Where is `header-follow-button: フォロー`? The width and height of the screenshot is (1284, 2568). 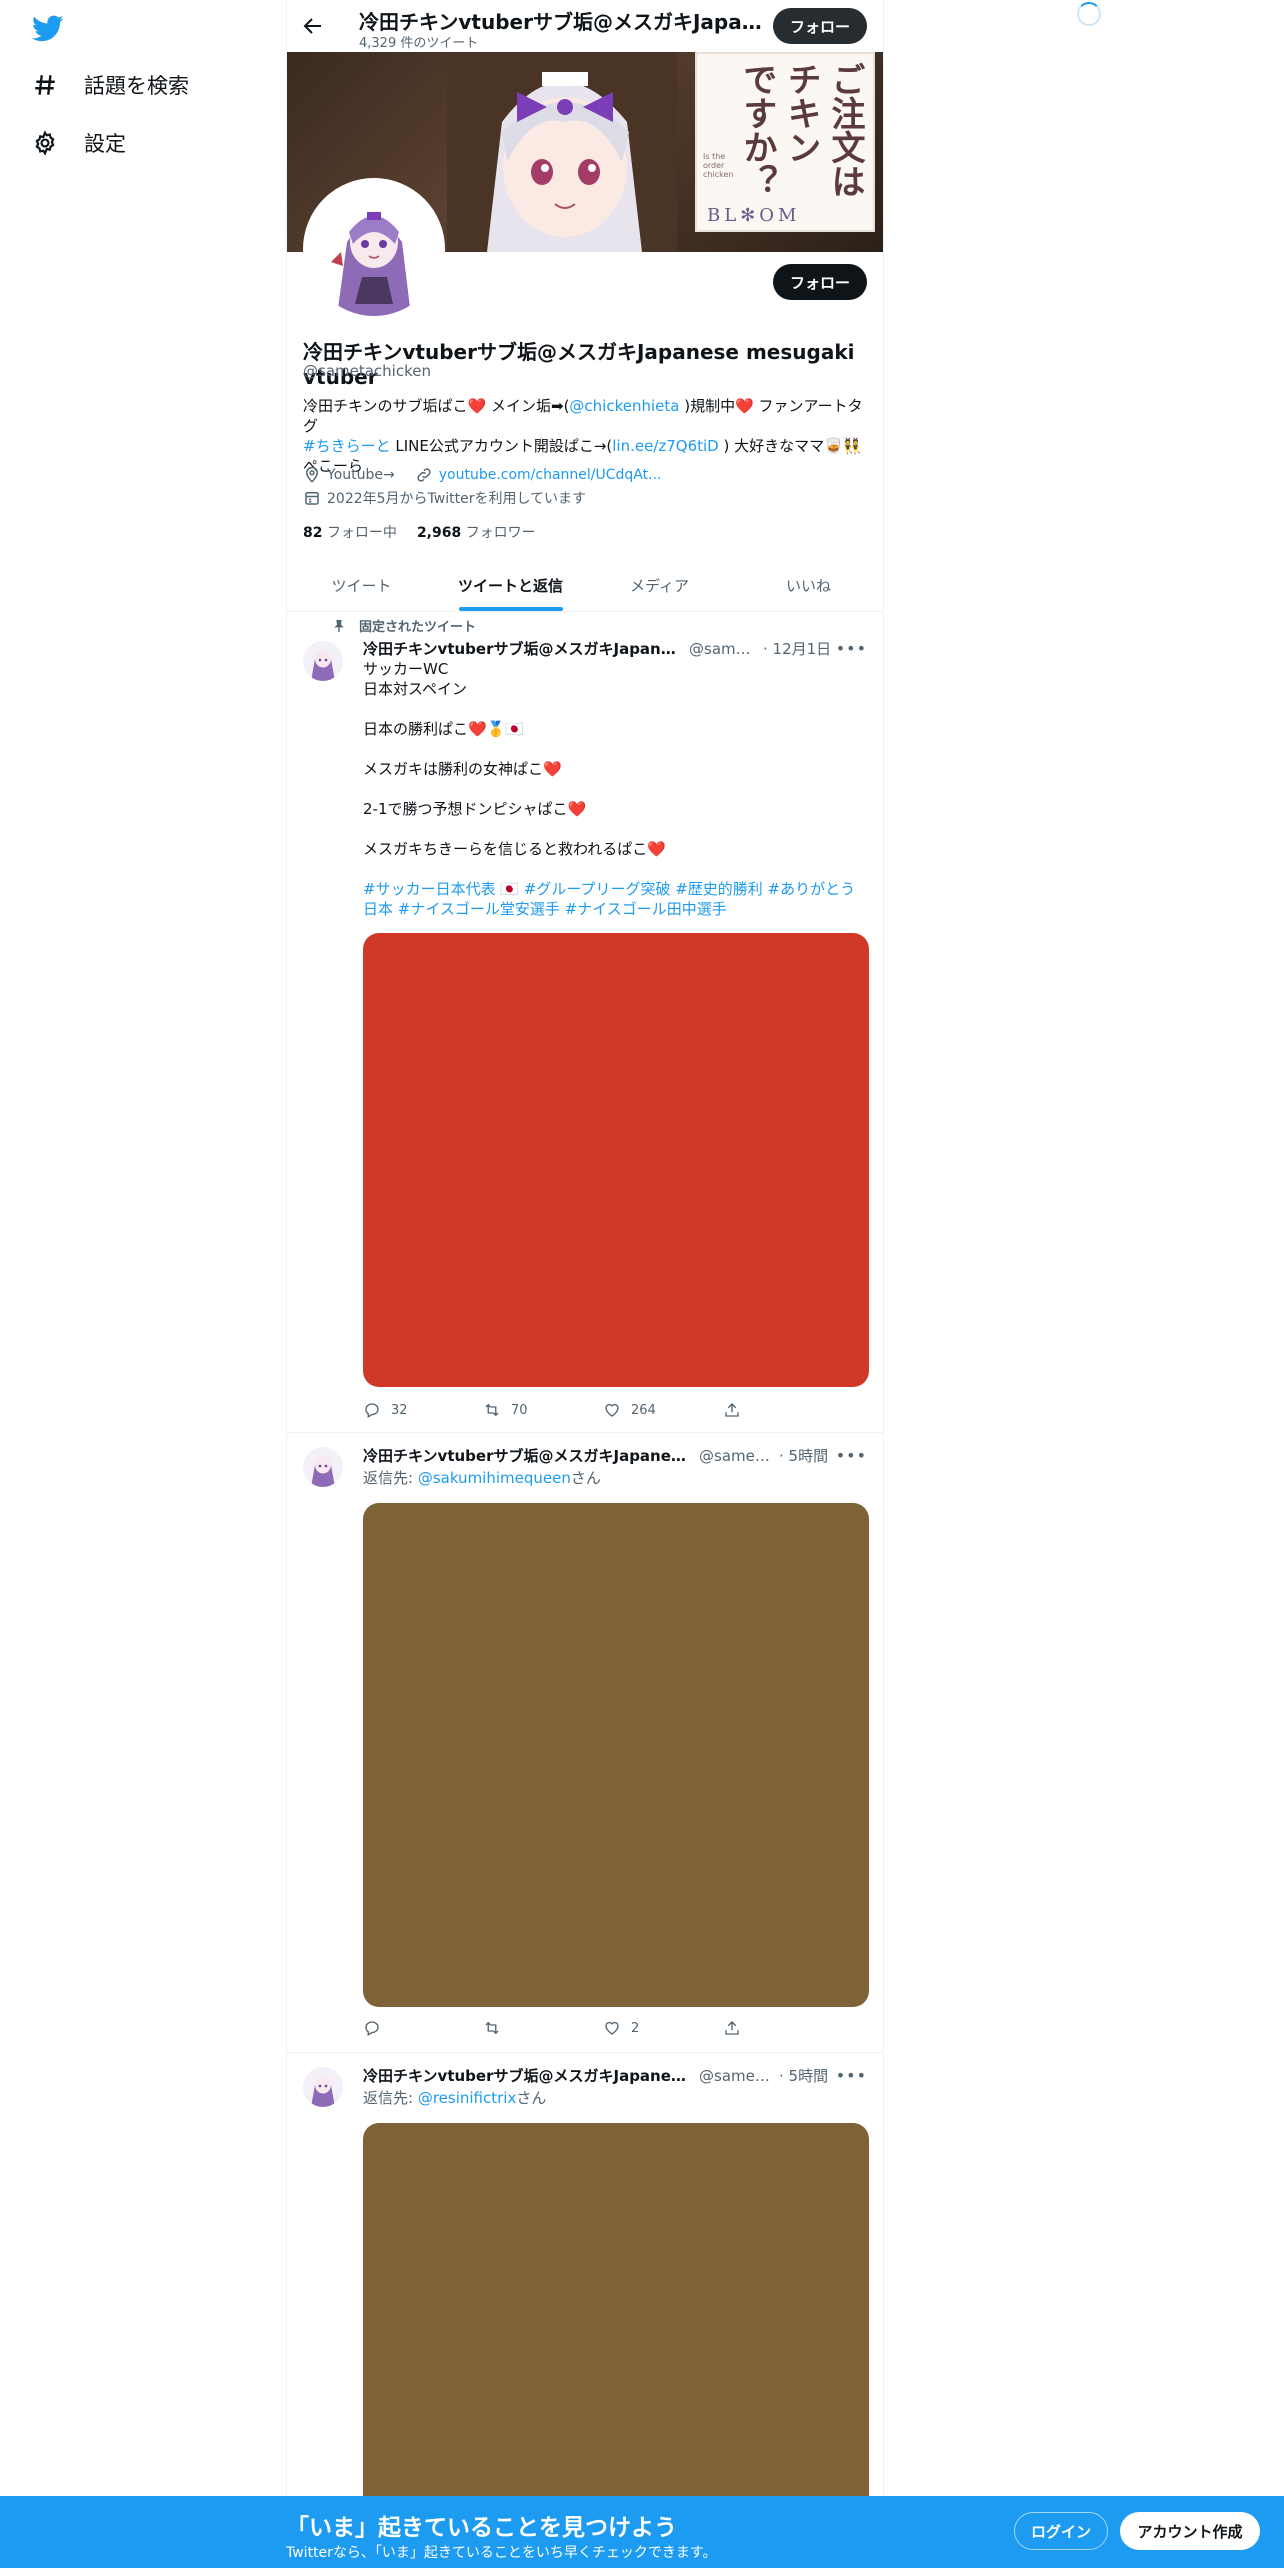
header-follow-button: フォロー is located at coordinates (820, 26).